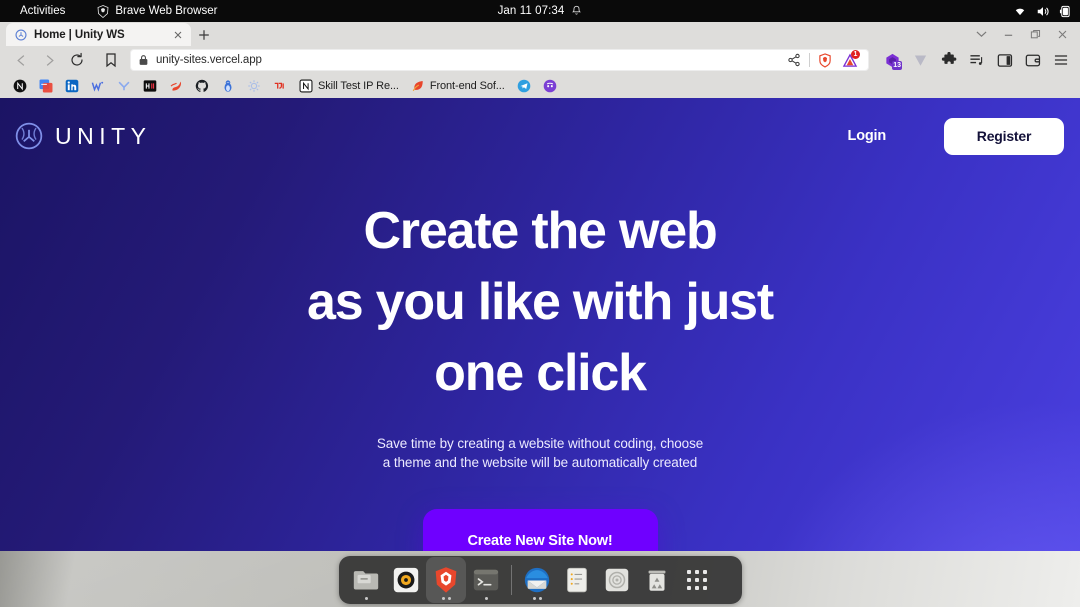 This screenshot has width=1080, height=607. Describe the element at coordinates (855, 54) in the screenshot. I see `rewards-badge: 1` at that location.